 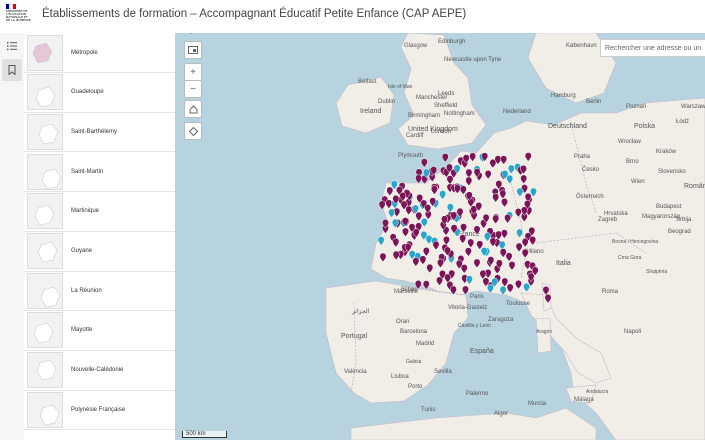 I want to click on map-label: Tunis, so click(x=428, y=410).